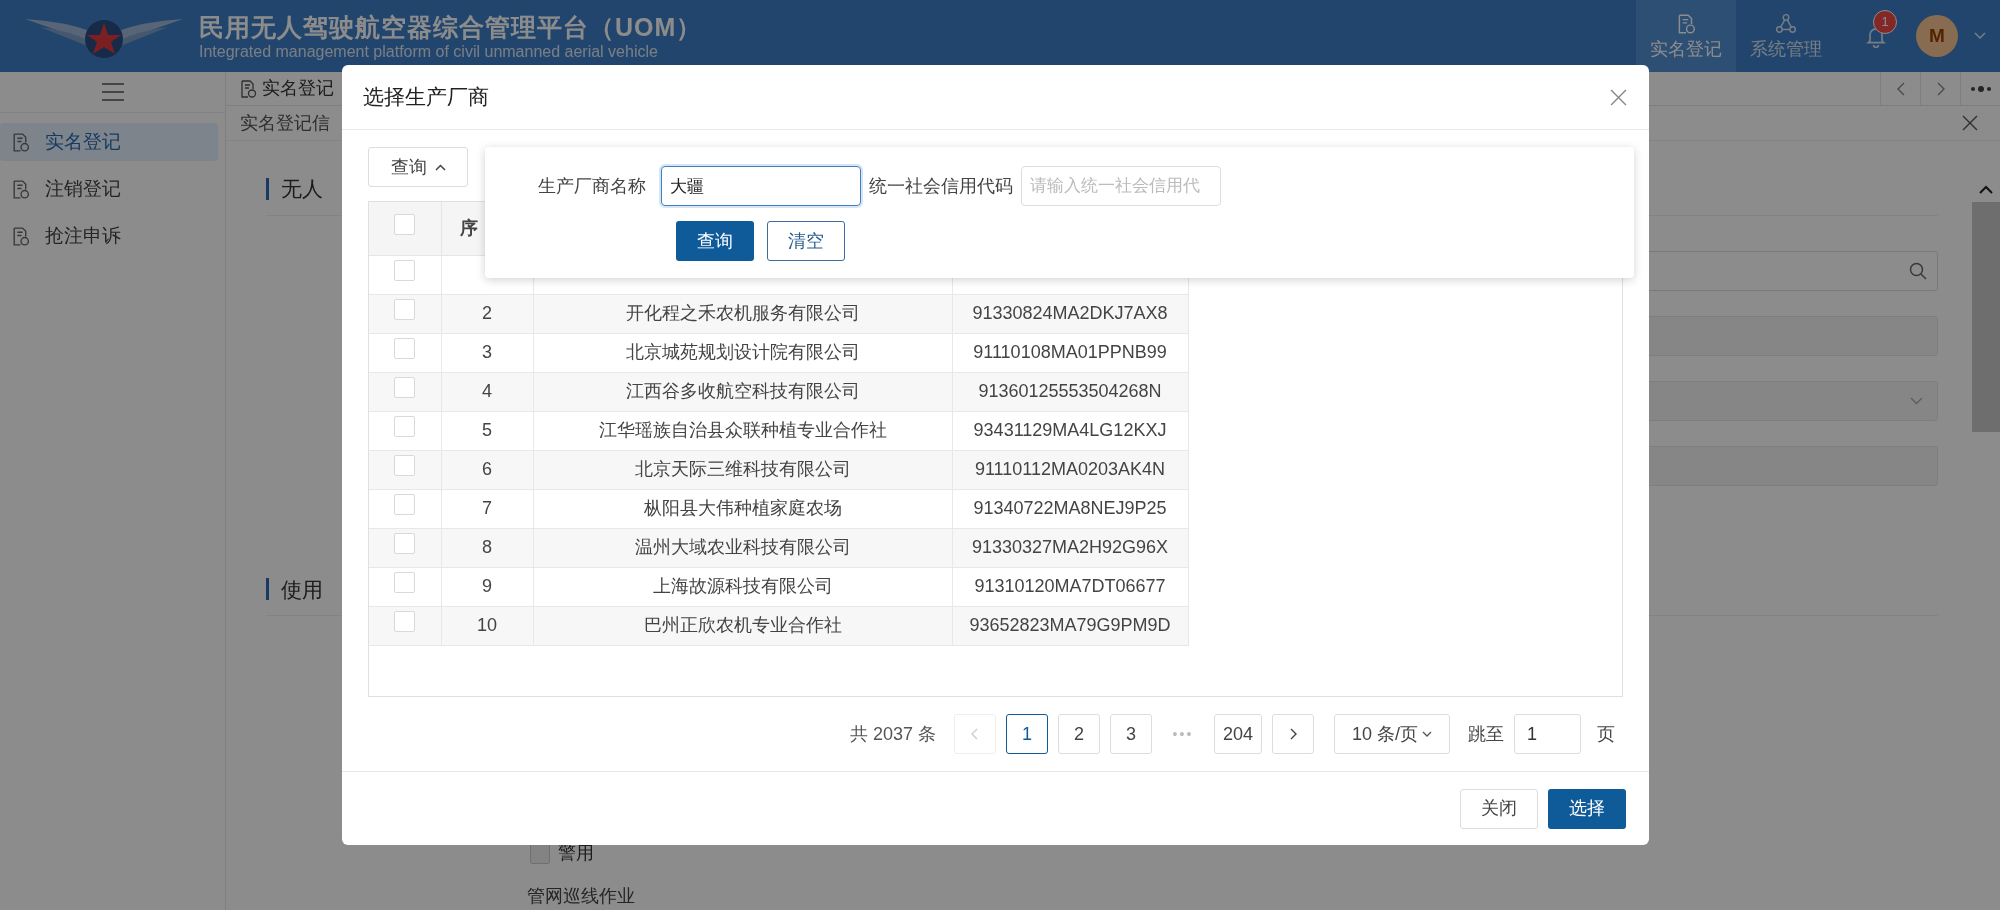 The width and height of the screenshot is (2000, 910). What do you see at coordinates (1786, 24) in the screenshot?
I see `cube-network-icon` at bounding box center [1786, 24].